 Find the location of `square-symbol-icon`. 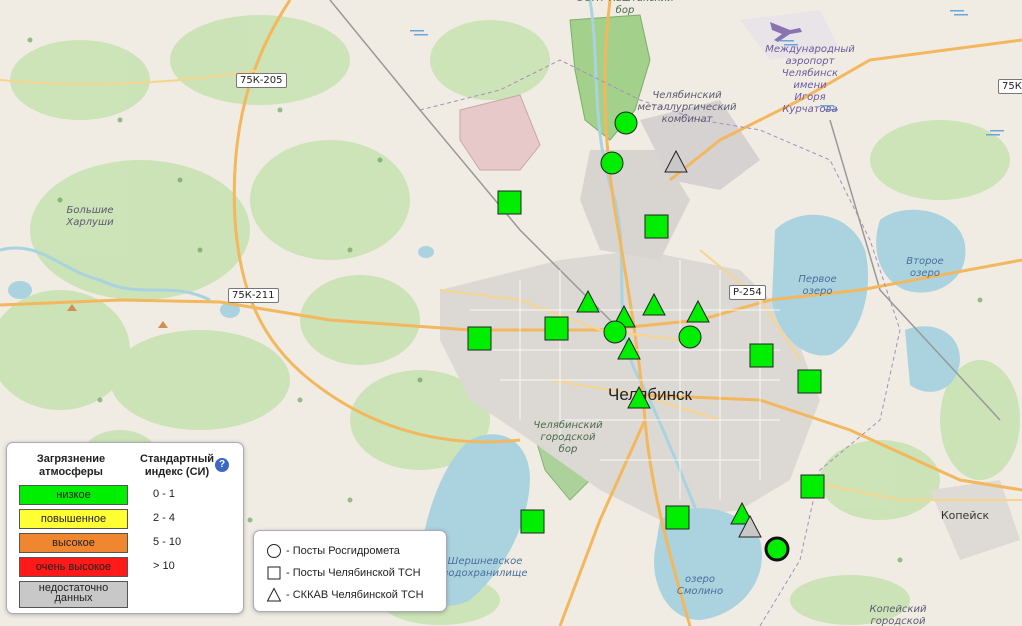

square-symbol-icon is located at coordinates (274, 573).